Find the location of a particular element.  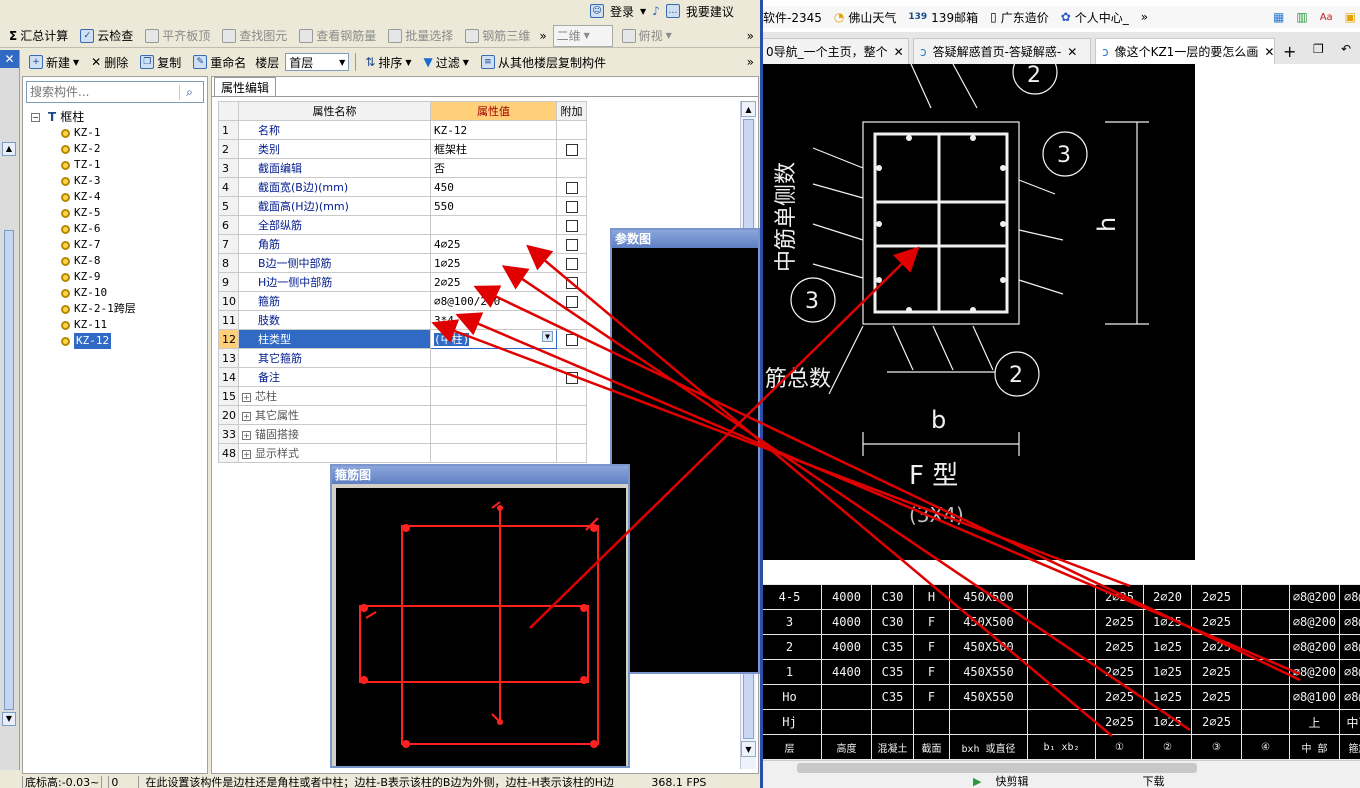

table-row: 15 + 芯柱 is located at coordinates (402, 396).